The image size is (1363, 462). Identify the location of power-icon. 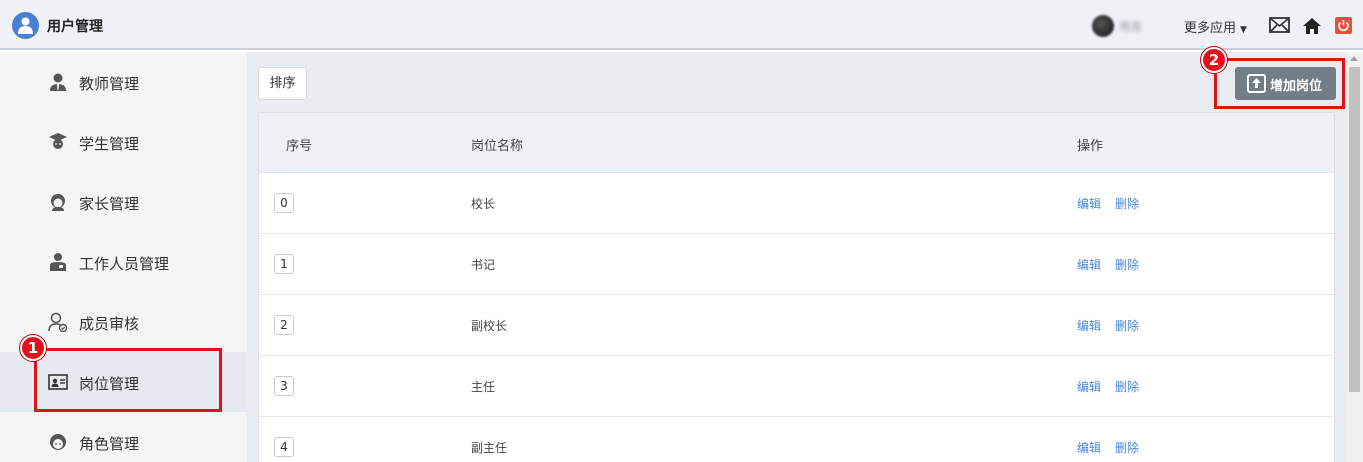
(1343, 26).